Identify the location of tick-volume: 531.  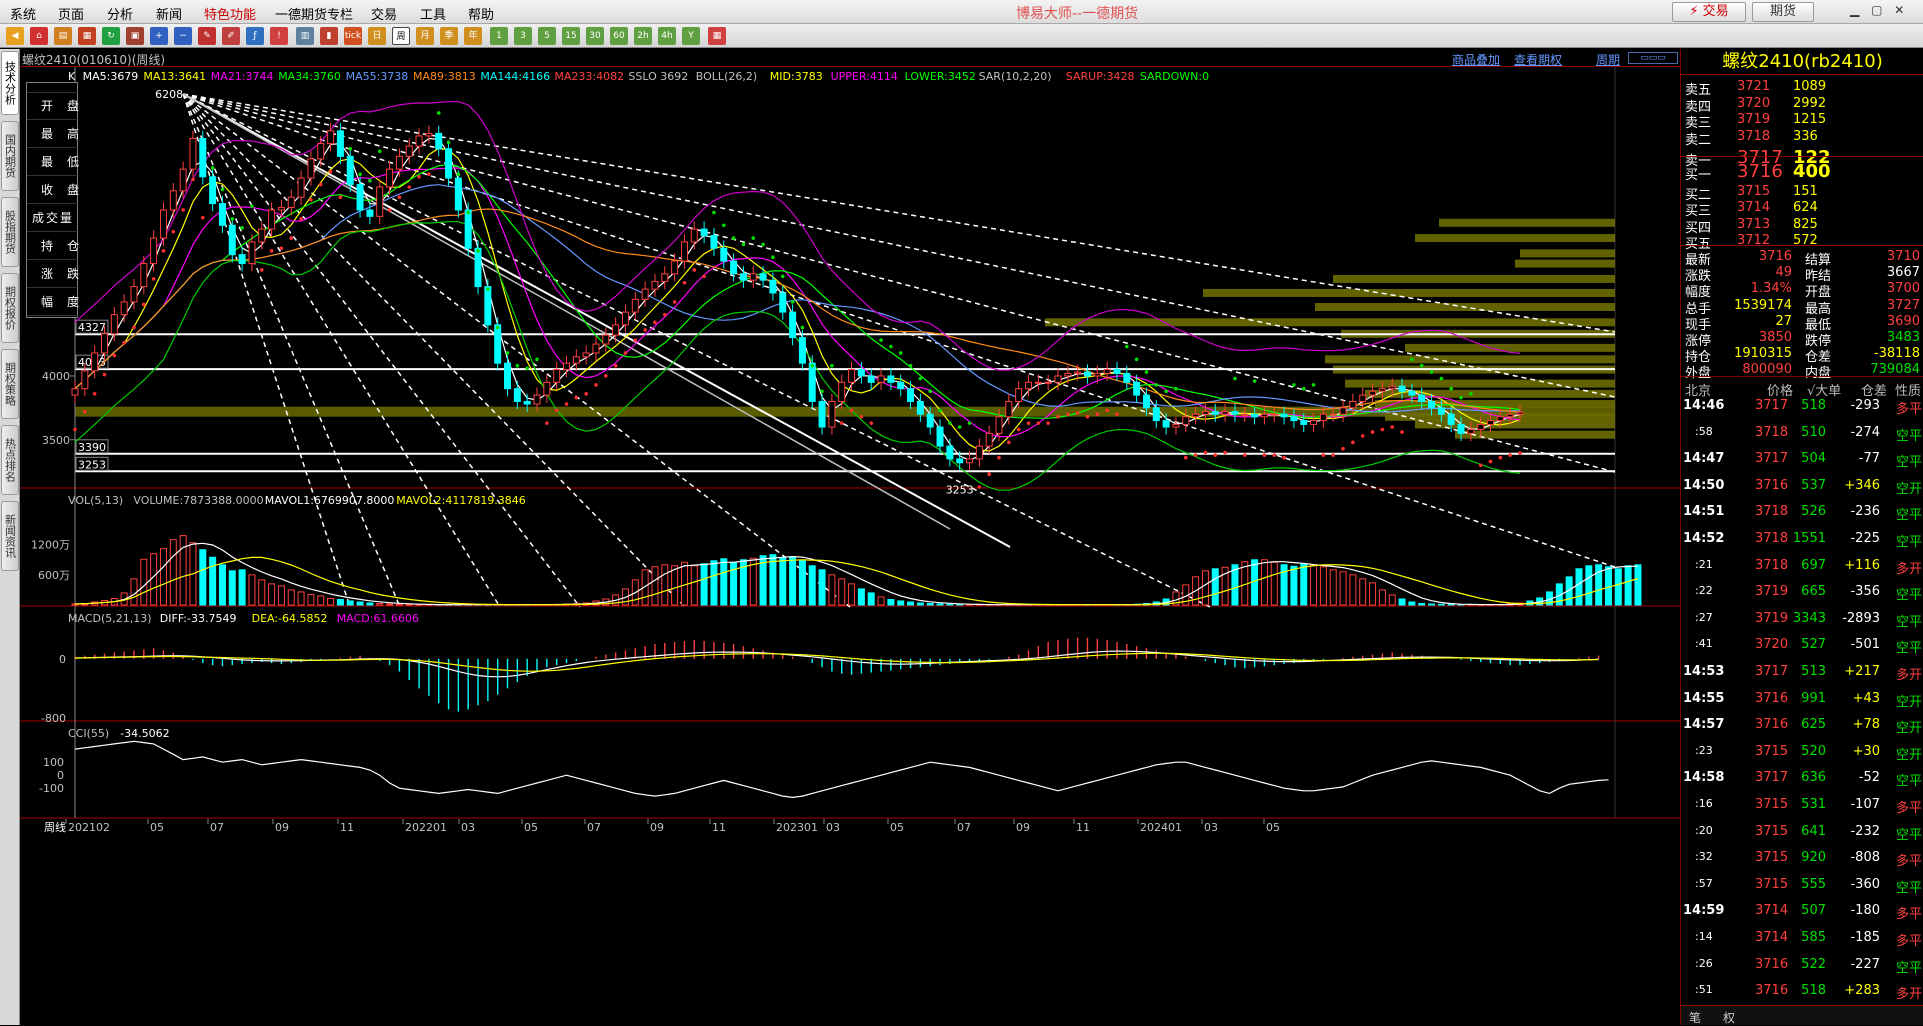
(1813, 804).